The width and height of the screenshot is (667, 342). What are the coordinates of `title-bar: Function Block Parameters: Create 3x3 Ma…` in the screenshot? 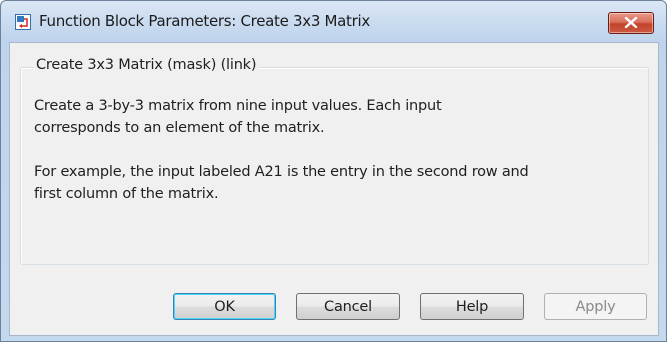 It's located at (333, 22).